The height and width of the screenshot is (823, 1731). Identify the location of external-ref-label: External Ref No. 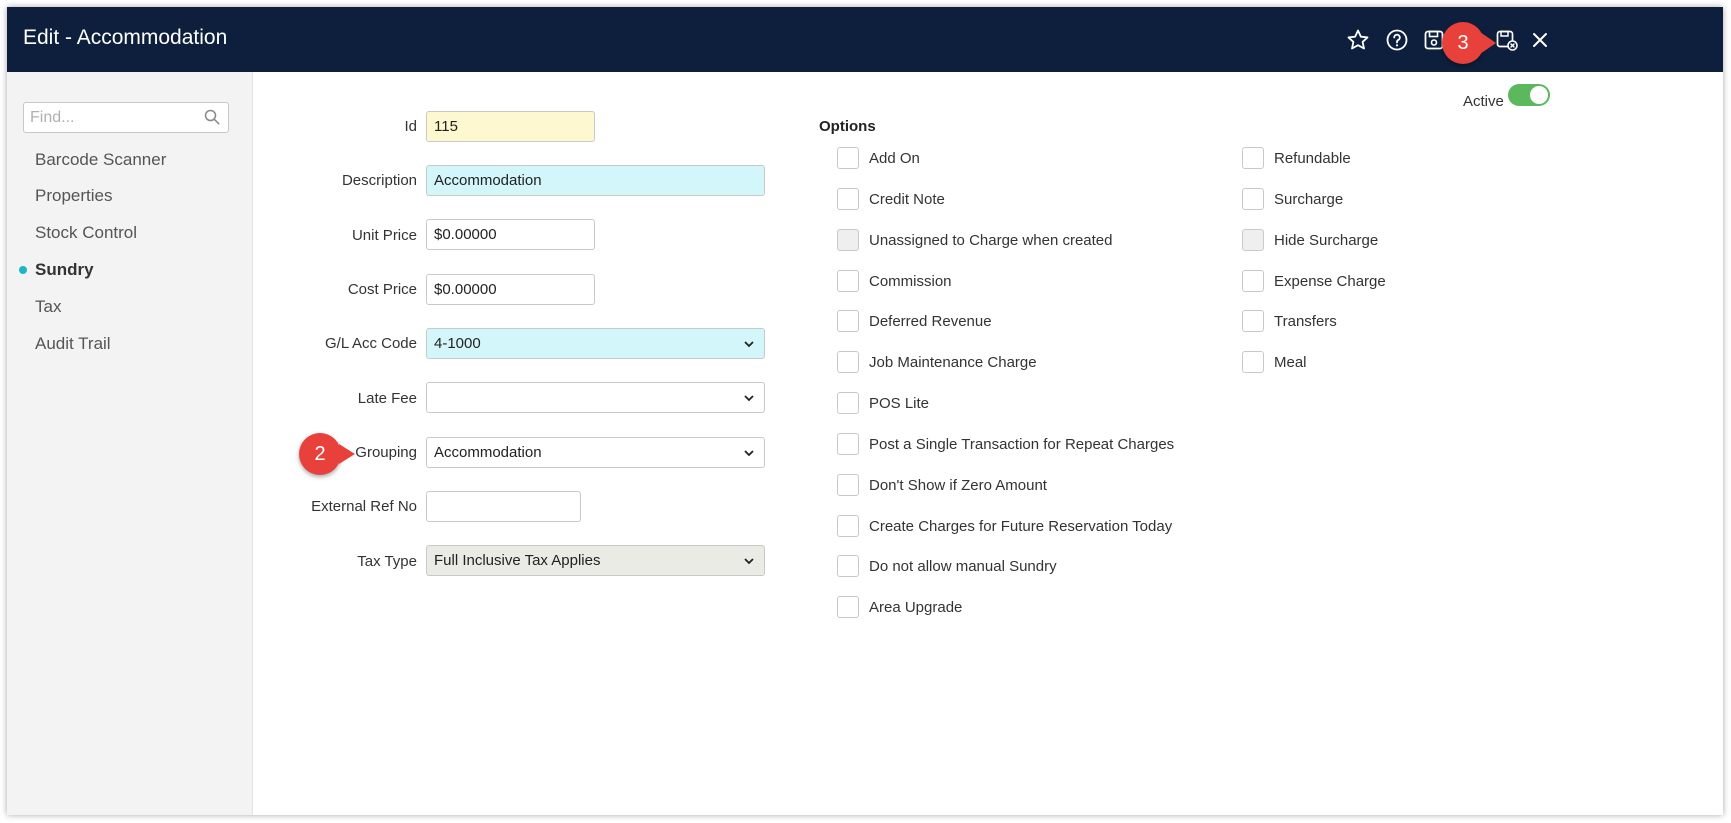
(364, 506).